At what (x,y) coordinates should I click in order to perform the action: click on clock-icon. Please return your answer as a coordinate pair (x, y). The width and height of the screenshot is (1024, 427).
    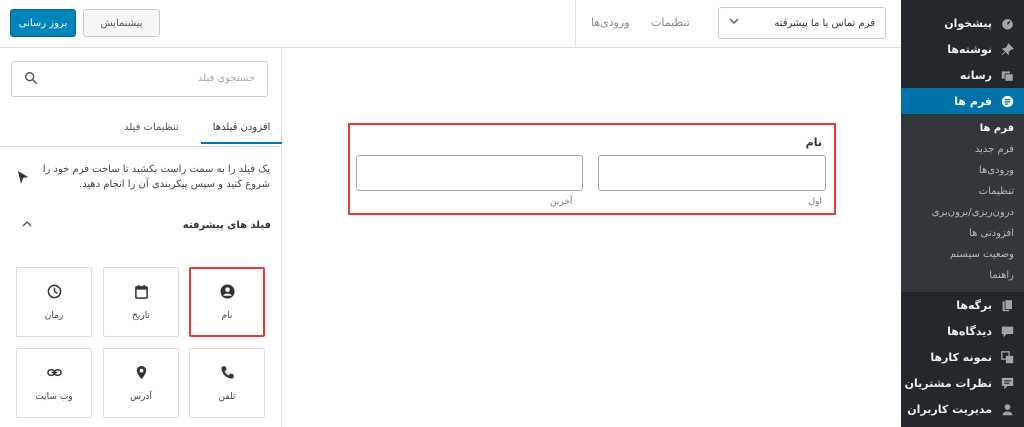
    Looking at the image, I should click on (54, 291).